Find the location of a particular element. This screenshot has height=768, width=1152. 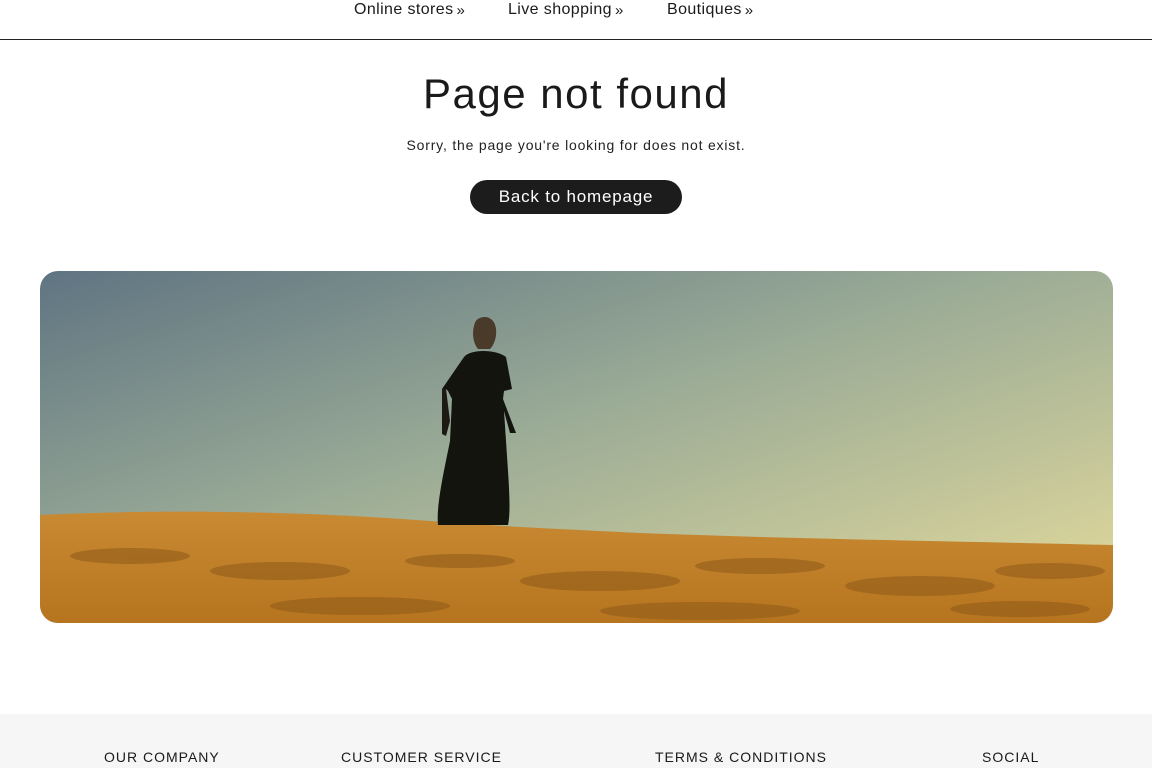

footer-customer-service: CUSTOMER SERVICE is located at coordinates (421, 757).